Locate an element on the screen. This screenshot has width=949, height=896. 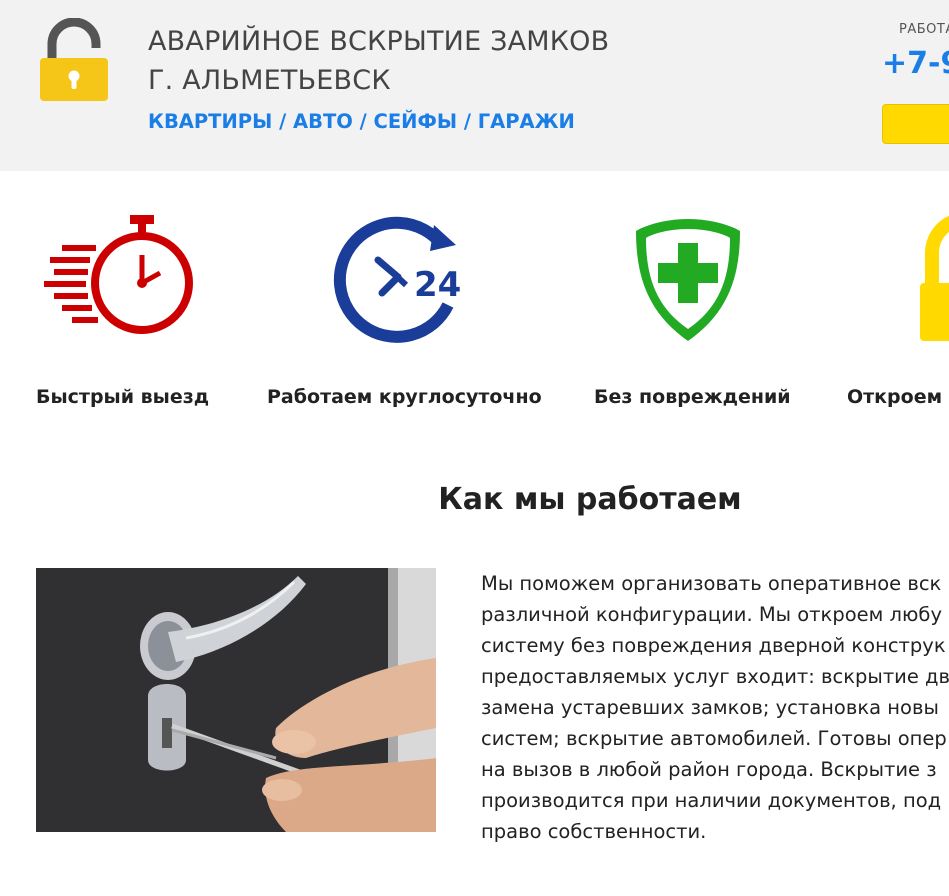
callback-button is located at coordinates (915, 124).